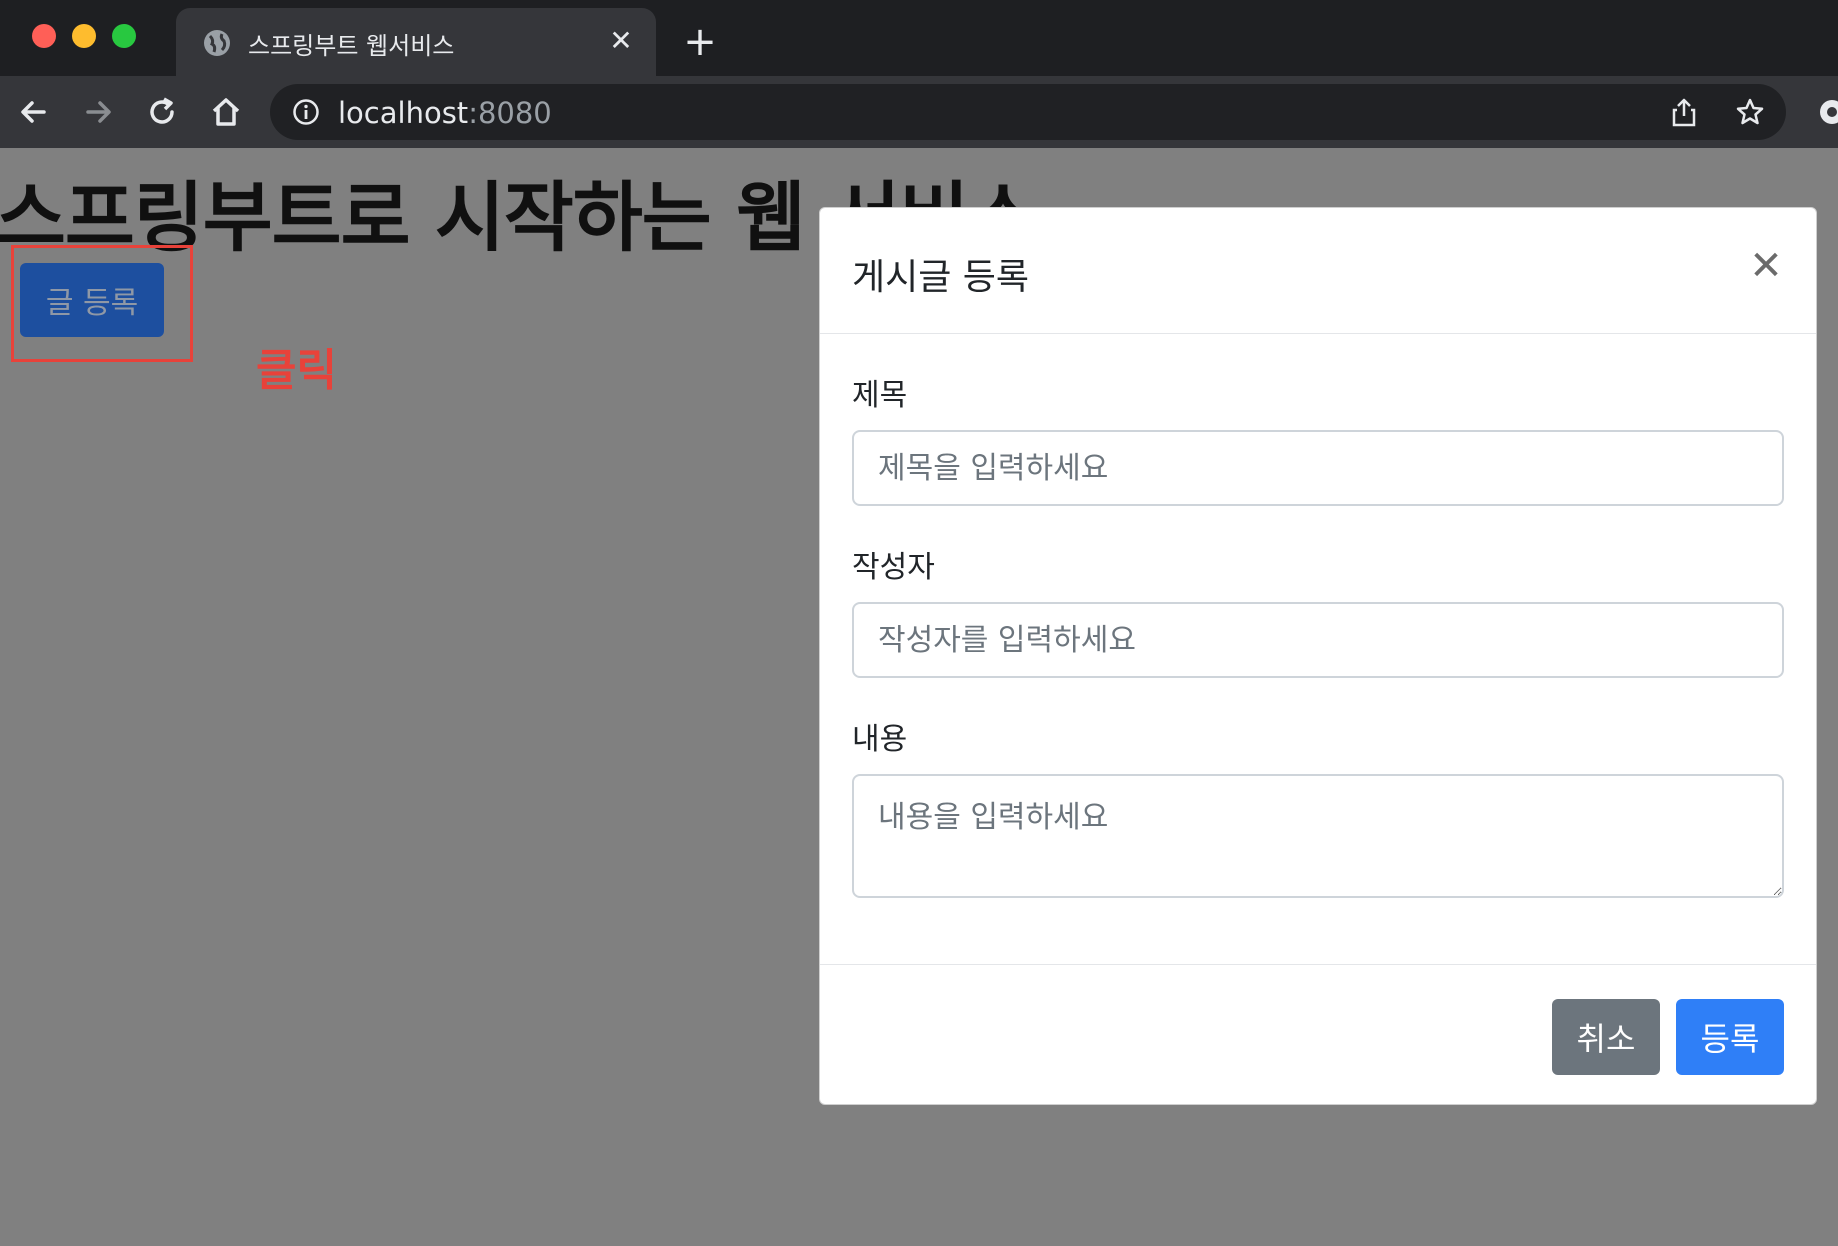 The image size is (1838, 1246). I want to click on content-textarea, so click(1318, 836).